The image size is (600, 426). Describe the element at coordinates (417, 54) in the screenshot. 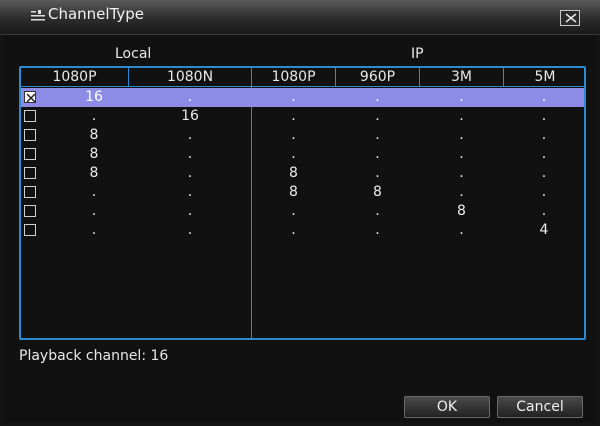

I see `group-label-ip: IP` at that location.